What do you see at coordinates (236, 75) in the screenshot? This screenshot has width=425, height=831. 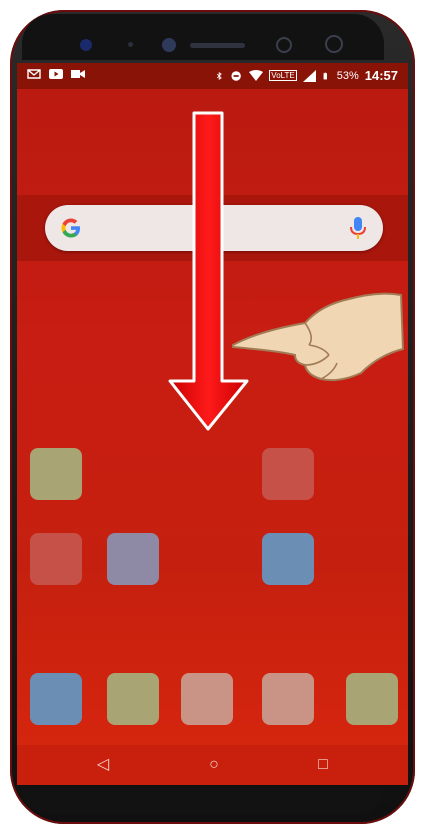 I see `do-not-disturb-icon` at bounding box center [236, 75].